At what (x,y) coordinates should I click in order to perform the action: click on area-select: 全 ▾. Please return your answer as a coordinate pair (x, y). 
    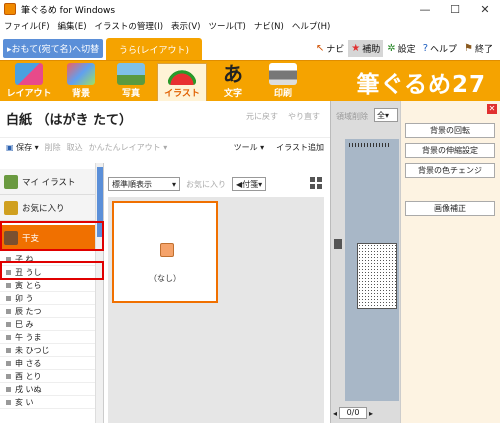
    Looking at the image, I should click on (386, 115).